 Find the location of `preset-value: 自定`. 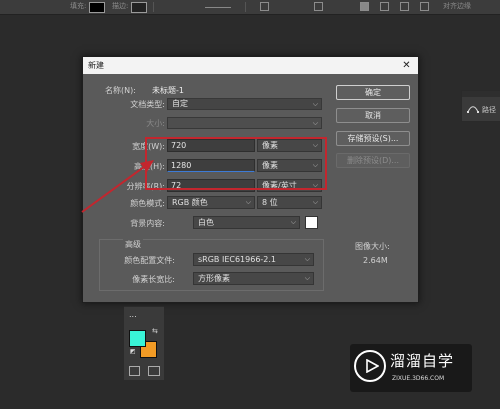

preset-value: 自定 is located at coordinates (180, 103).